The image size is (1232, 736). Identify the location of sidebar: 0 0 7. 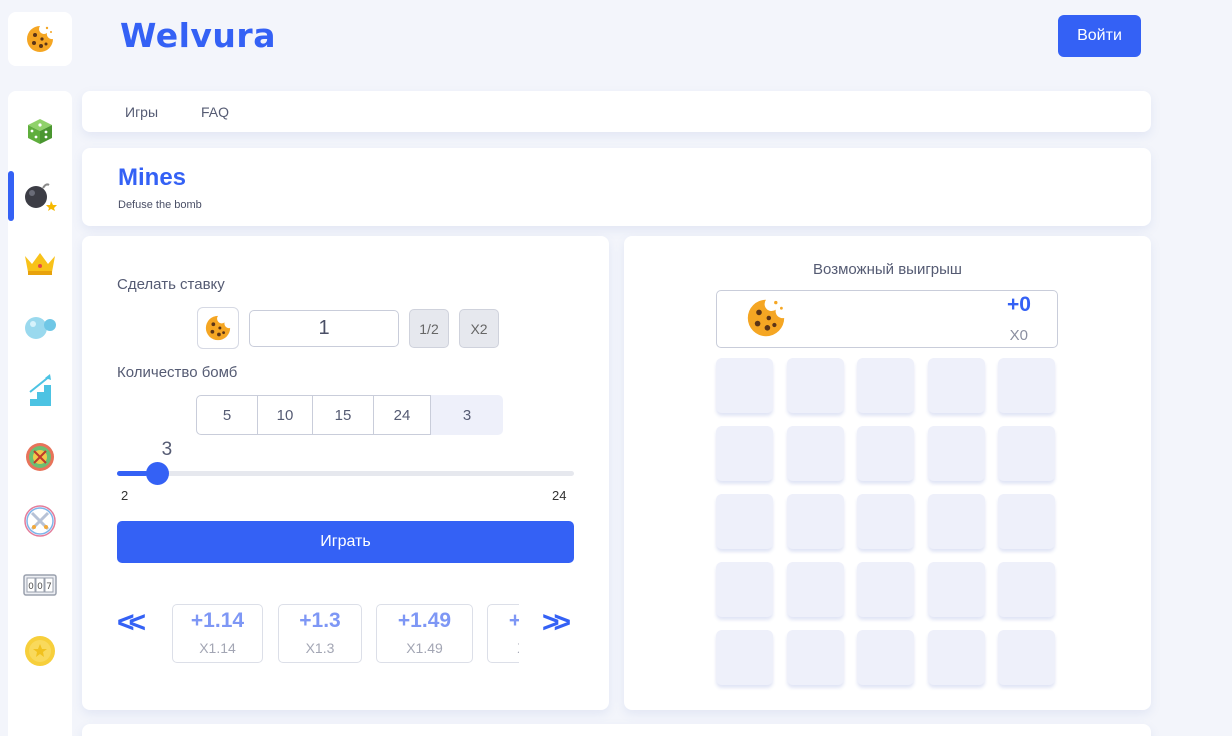
(40, 413).